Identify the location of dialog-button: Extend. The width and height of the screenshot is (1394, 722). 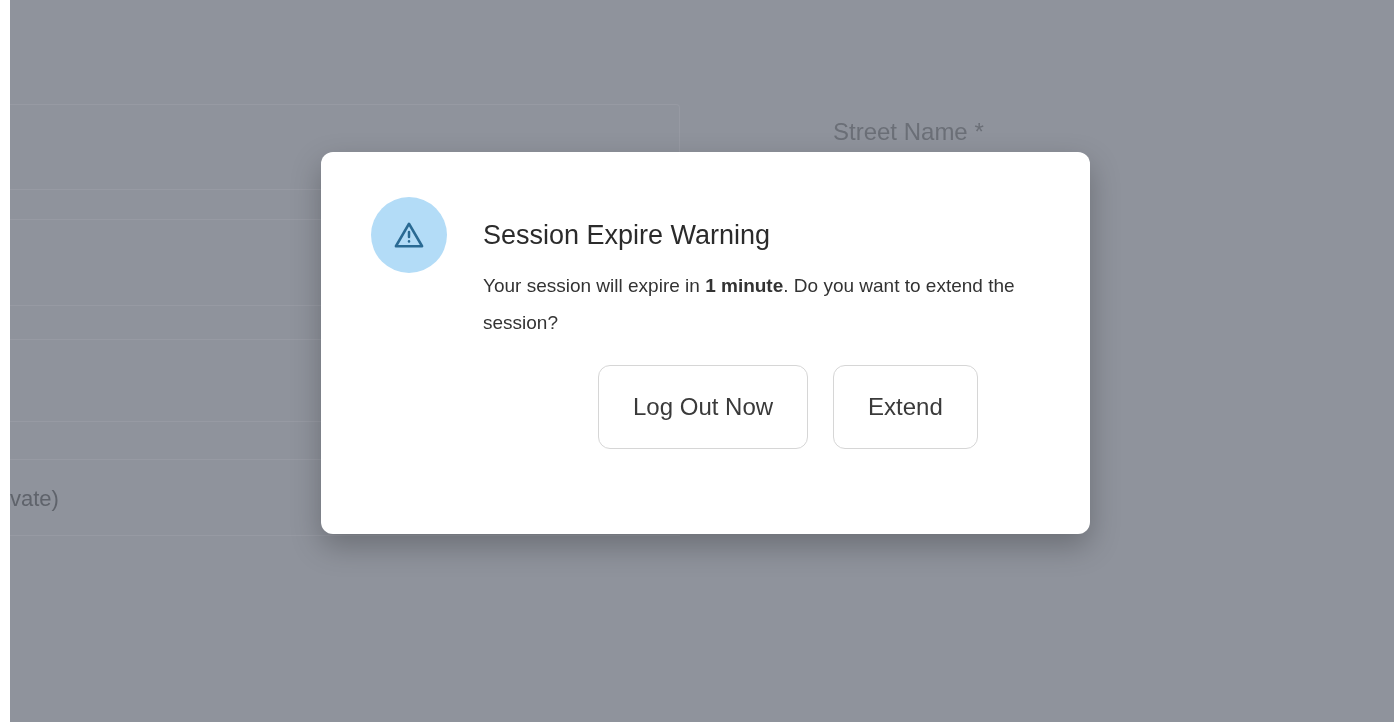
(905, 406).